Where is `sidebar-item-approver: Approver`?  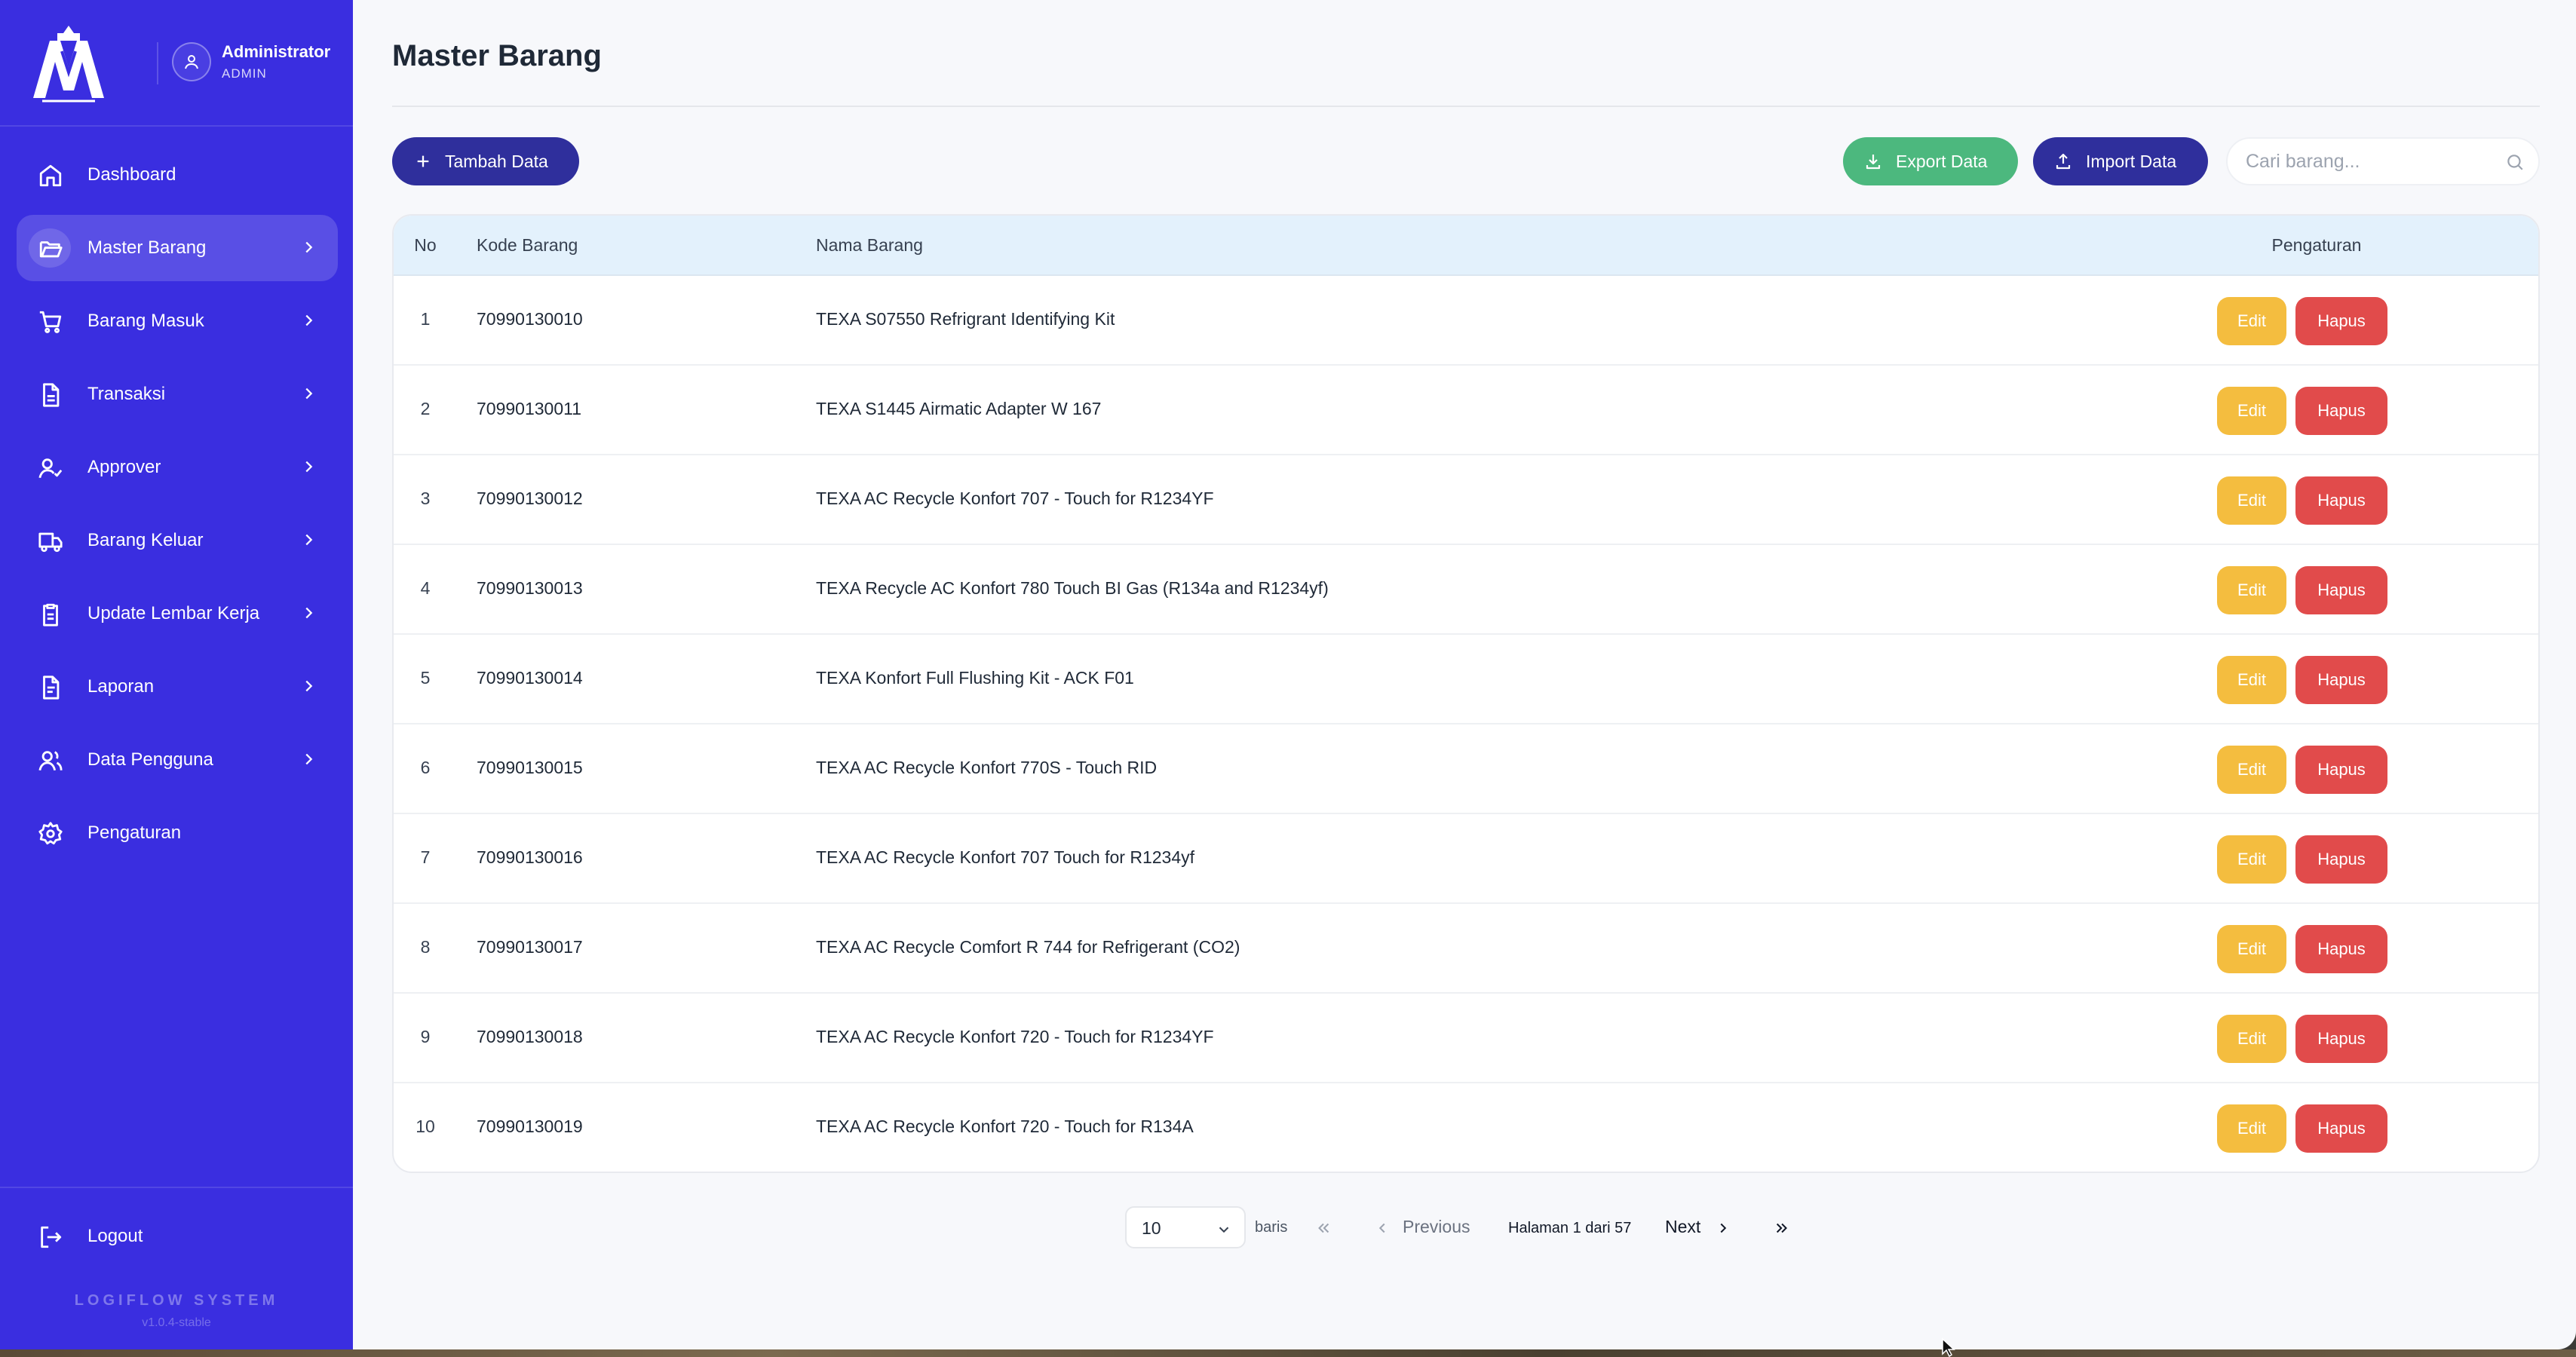
sidebar-item-approver: Approver is located at coordinates (177, 467).